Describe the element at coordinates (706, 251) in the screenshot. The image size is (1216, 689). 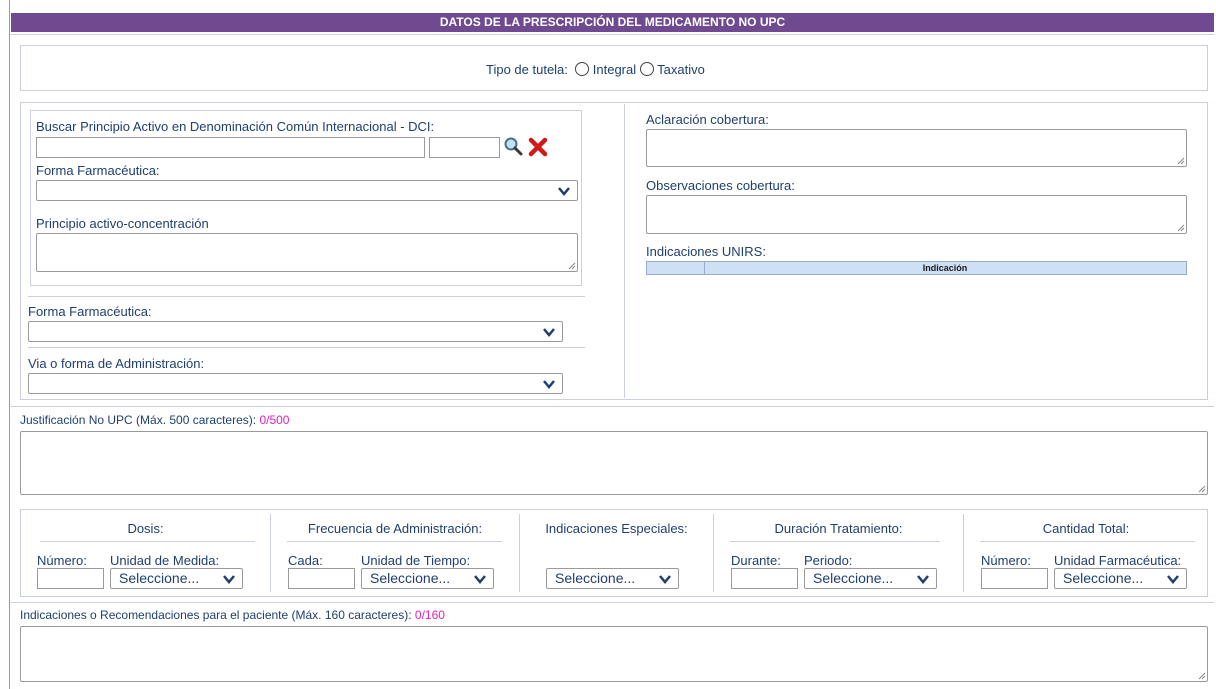
I see `unirs-label: Indicaciones UNIRS:` at that location.